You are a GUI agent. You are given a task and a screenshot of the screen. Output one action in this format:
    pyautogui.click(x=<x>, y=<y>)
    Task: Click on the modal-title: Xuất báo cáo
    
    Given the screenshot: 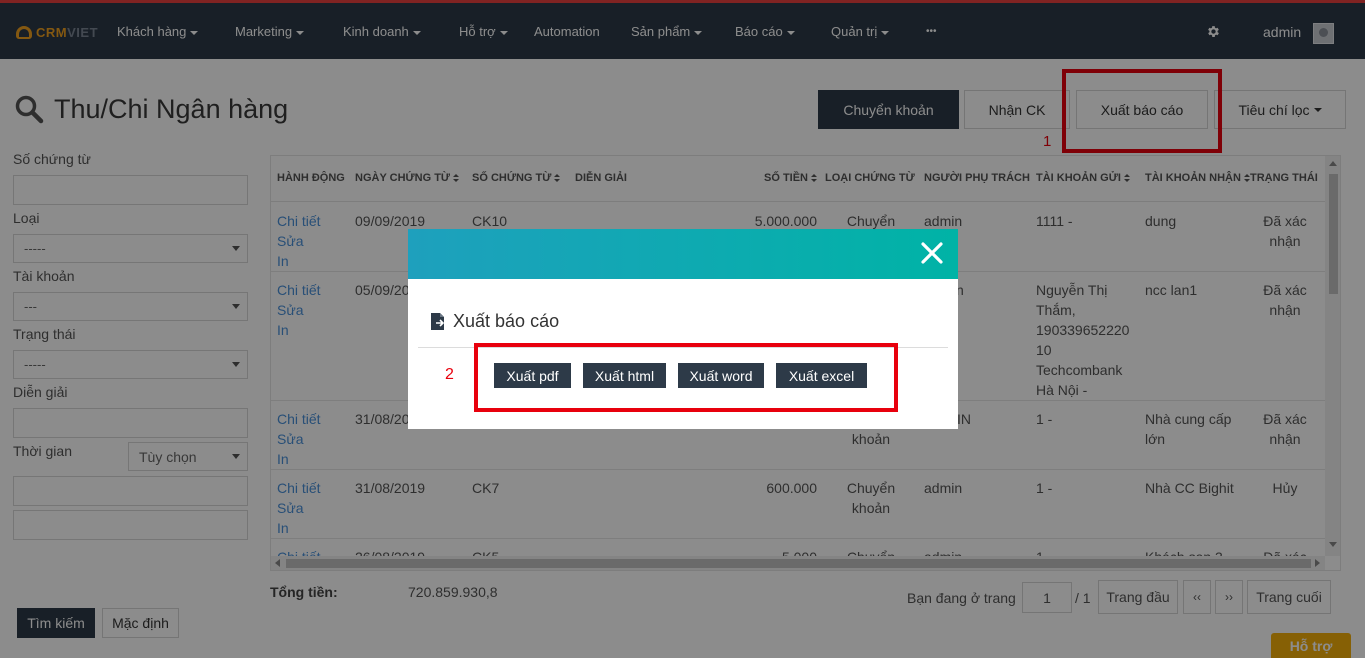 What is the action you would take?
    pyautogui.click(x=494, y=321)
    